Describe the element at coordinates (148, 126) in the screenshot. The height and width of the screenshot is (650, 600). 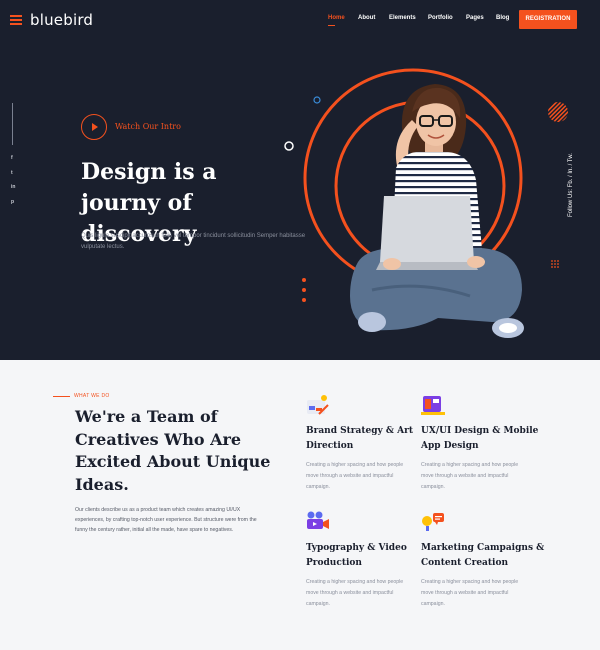
I see `watch-intro-link: Watch Our Intro` at that location.